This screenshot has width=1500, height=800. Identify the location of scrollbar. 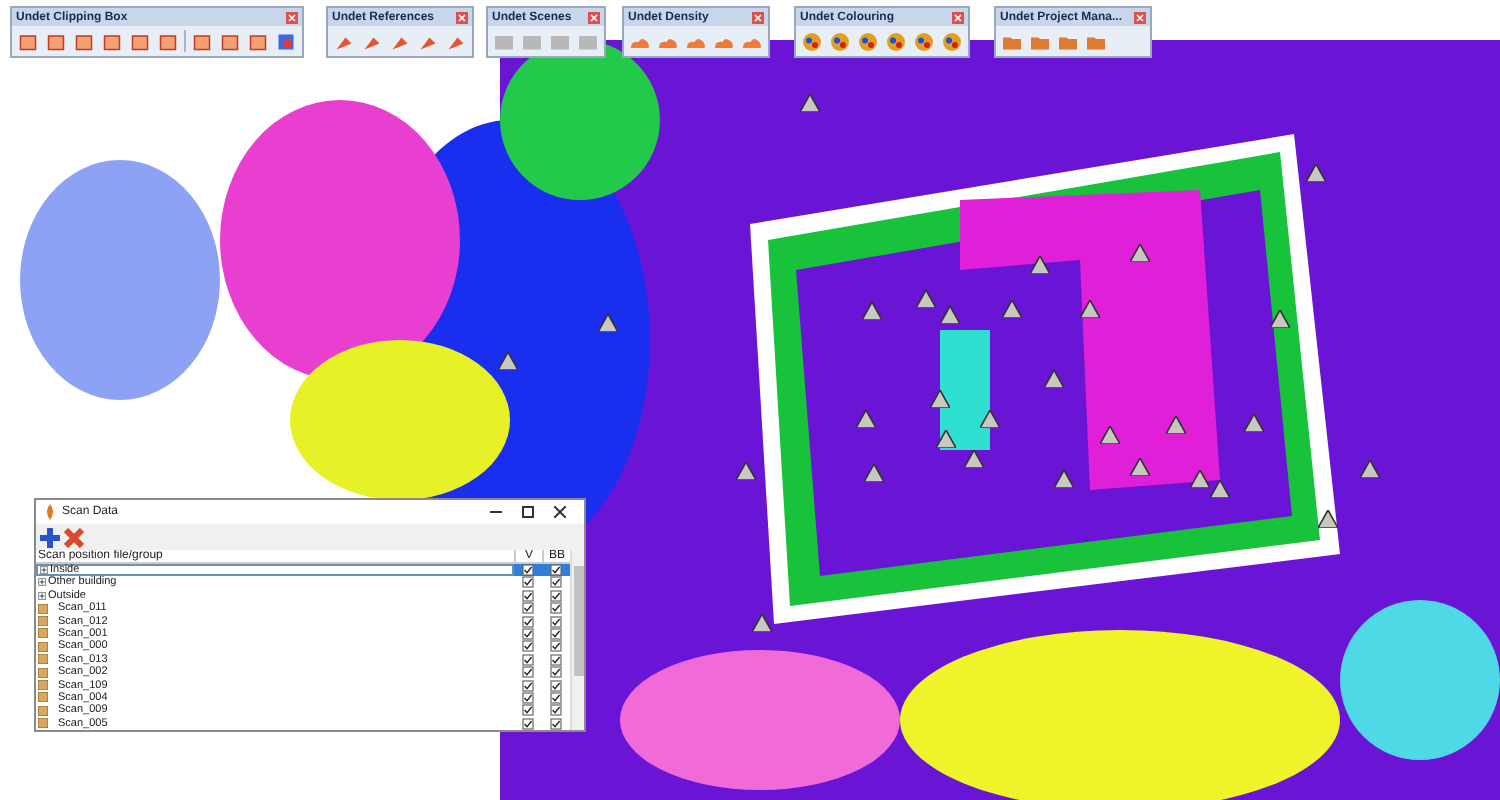
(577, 640).